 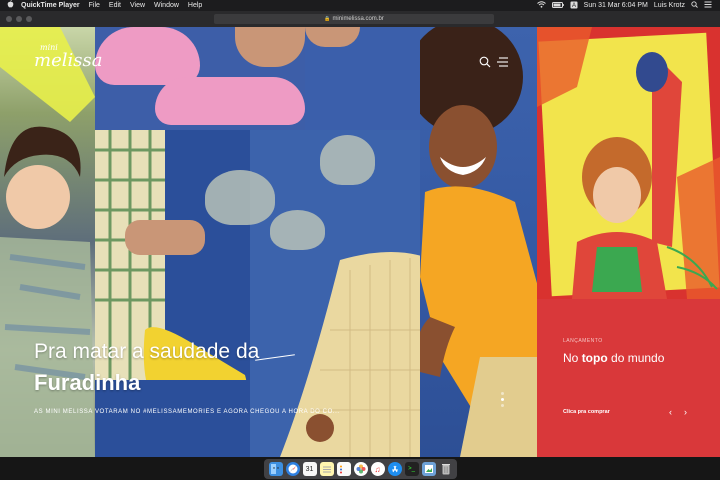 I want to click on menu-window: Window, so click(x=166, y=5).